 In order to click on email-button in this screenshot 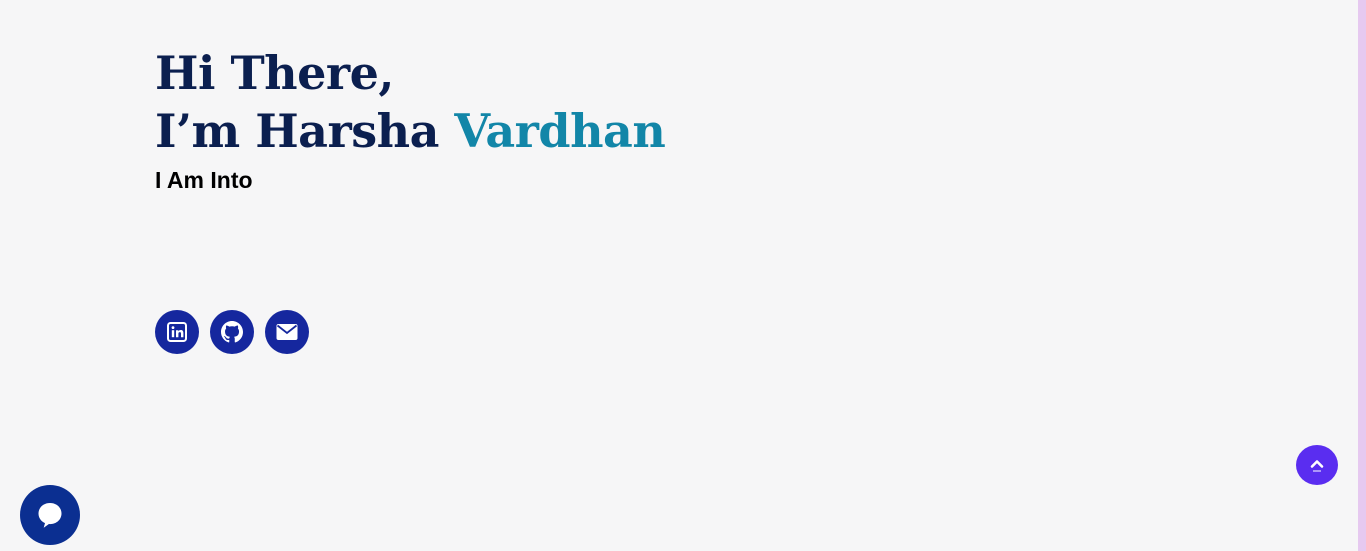, I will do `click(287, 332)`.